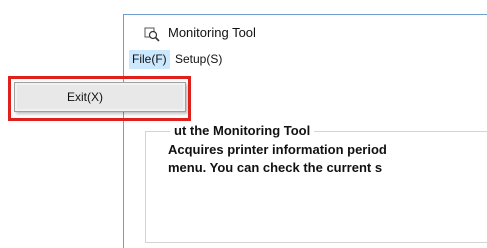 Image resolution: width=487 pixels, height=248 pixels. Describe the element at coordinates (275, 167) in the screenshot. I see `description-line: menu. You can check the current s` at that location.